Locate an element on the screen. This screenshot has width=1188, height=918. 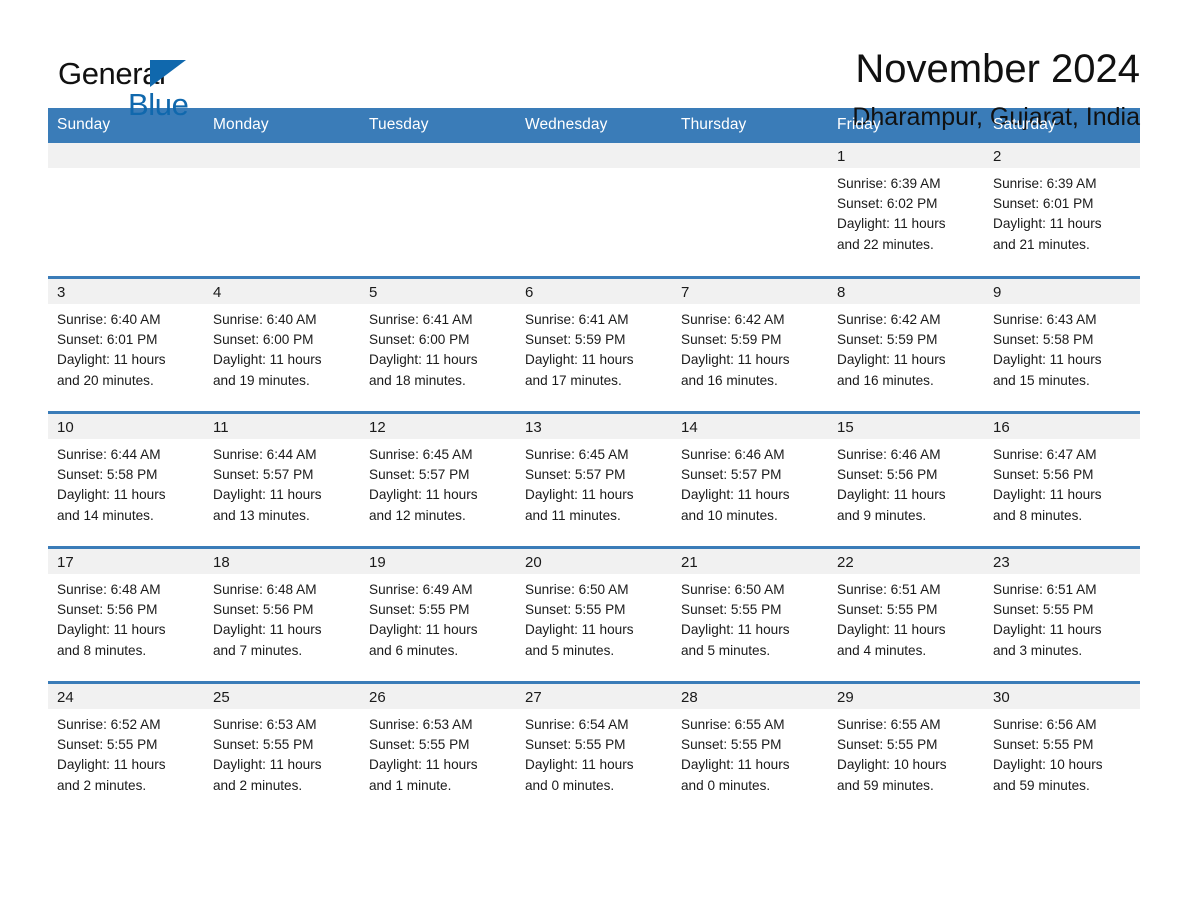
page-title: November 2024 is located at coordinates (997, 69).